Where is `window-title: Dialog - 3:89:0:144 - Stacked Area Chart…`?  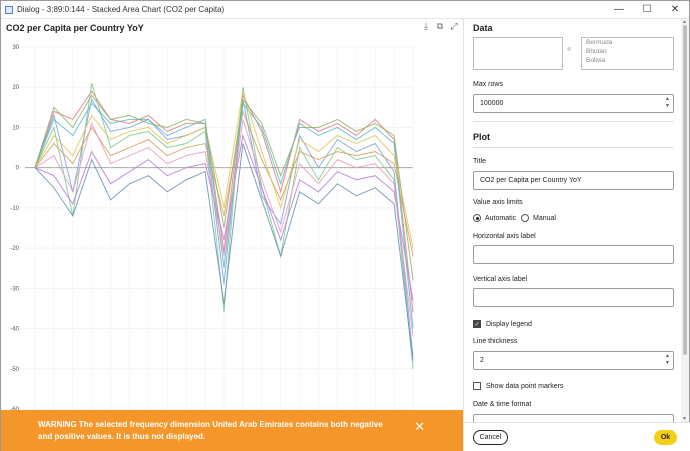
window-title: Dialog - 3:89:0:144 - Stacked Area Chart… is located at coordinates (121, 9).